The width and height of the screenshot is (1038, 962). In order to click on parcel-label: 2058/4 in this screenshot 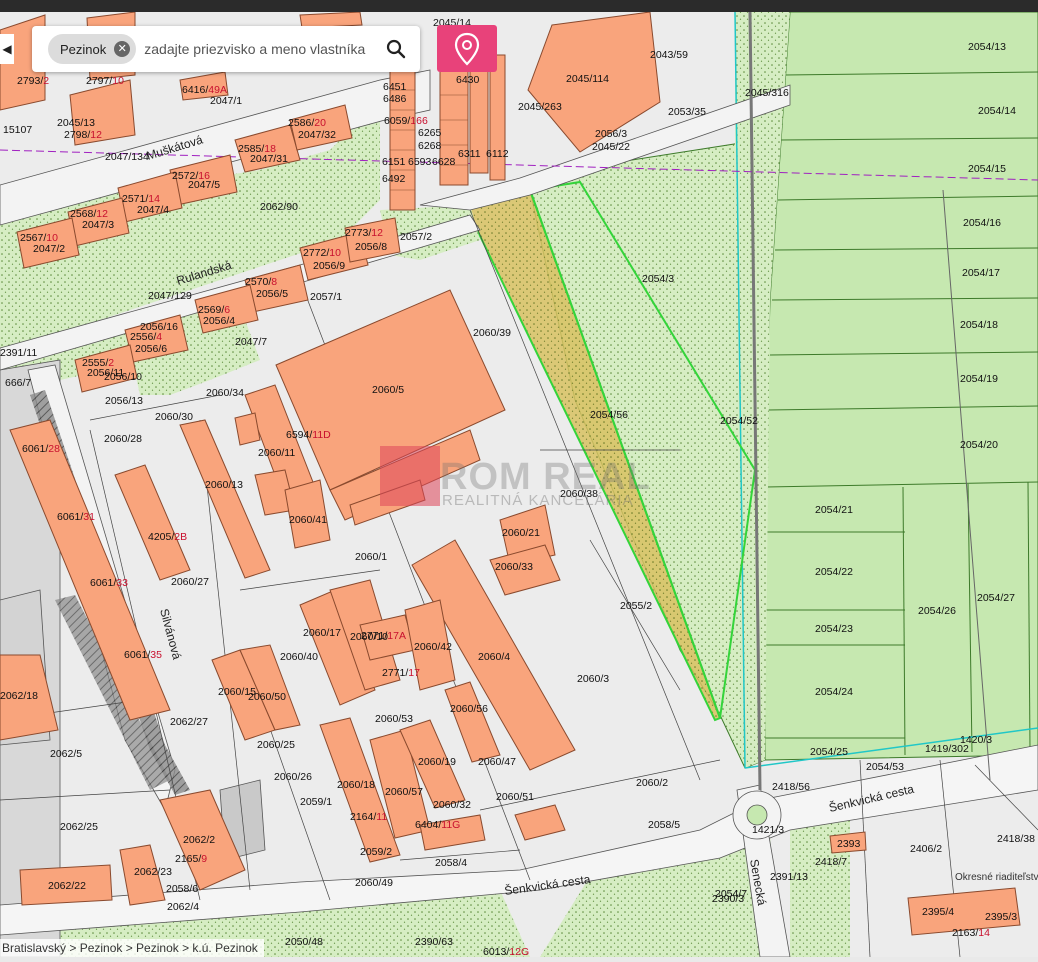, I will do `click(451, 863)`.